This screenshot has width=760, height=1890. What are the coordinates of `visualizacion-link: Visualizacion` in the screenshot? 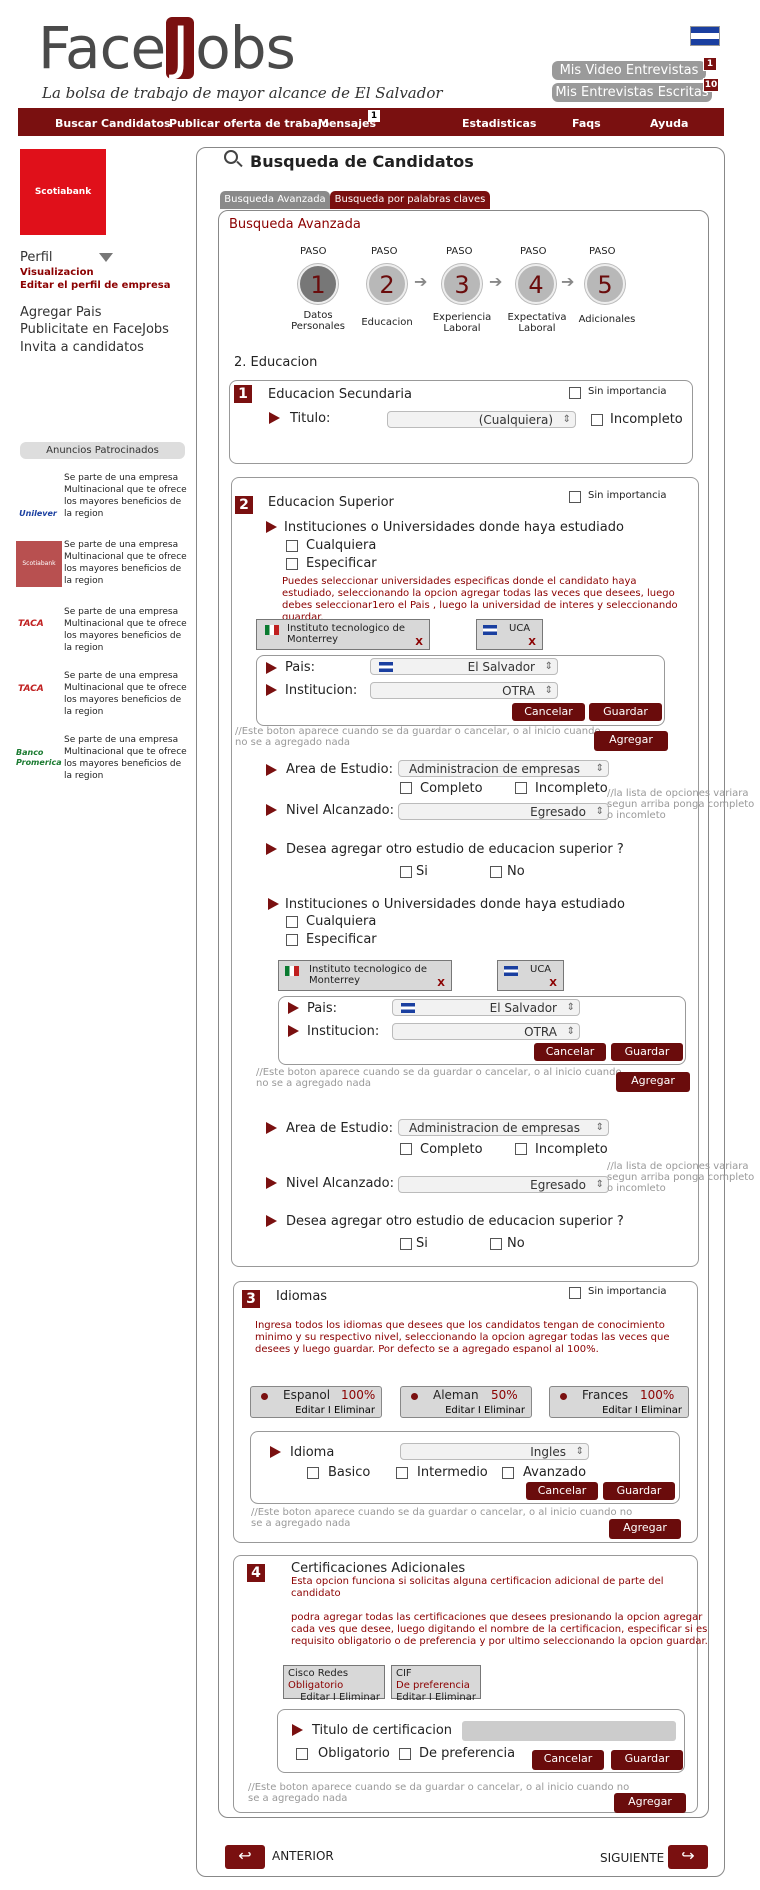 It's located at (57, 272).